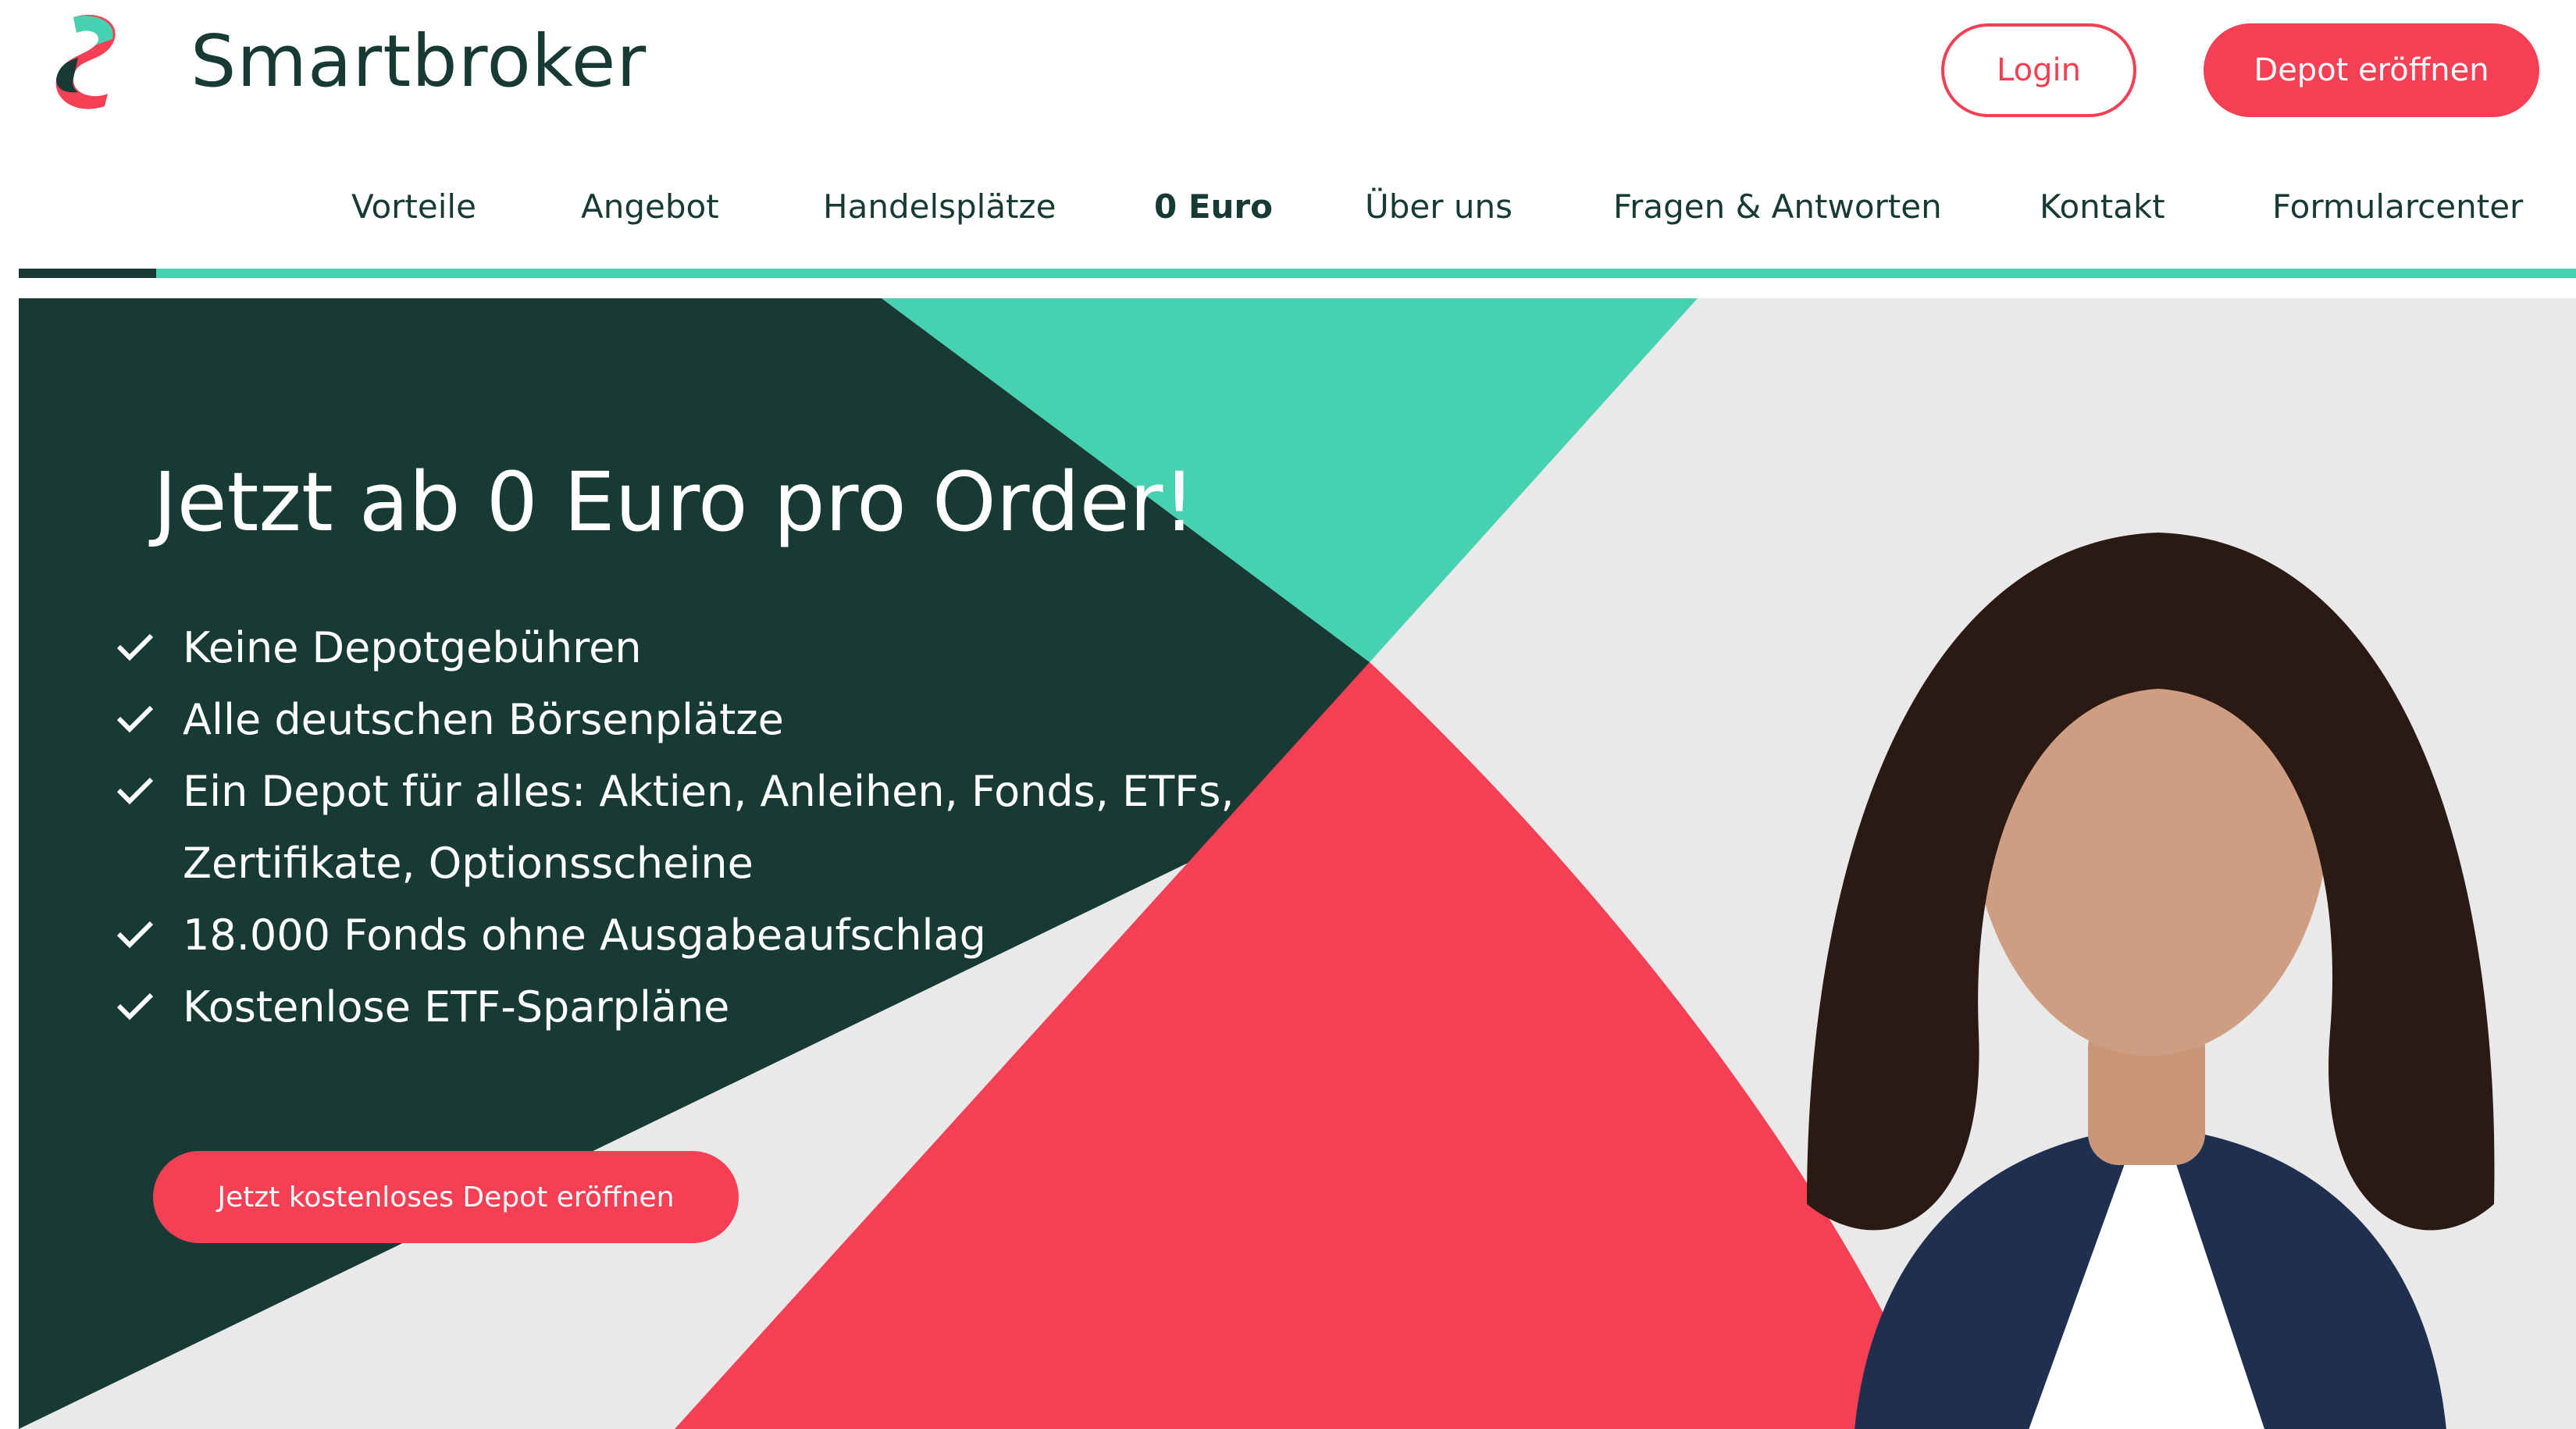 The width and height of the screenshot is (2576, 1429). What do you see at coordinates (419, 61) in the screenshot?
I see `brand-name: Smartbroker` at bounding box center [419, 61].